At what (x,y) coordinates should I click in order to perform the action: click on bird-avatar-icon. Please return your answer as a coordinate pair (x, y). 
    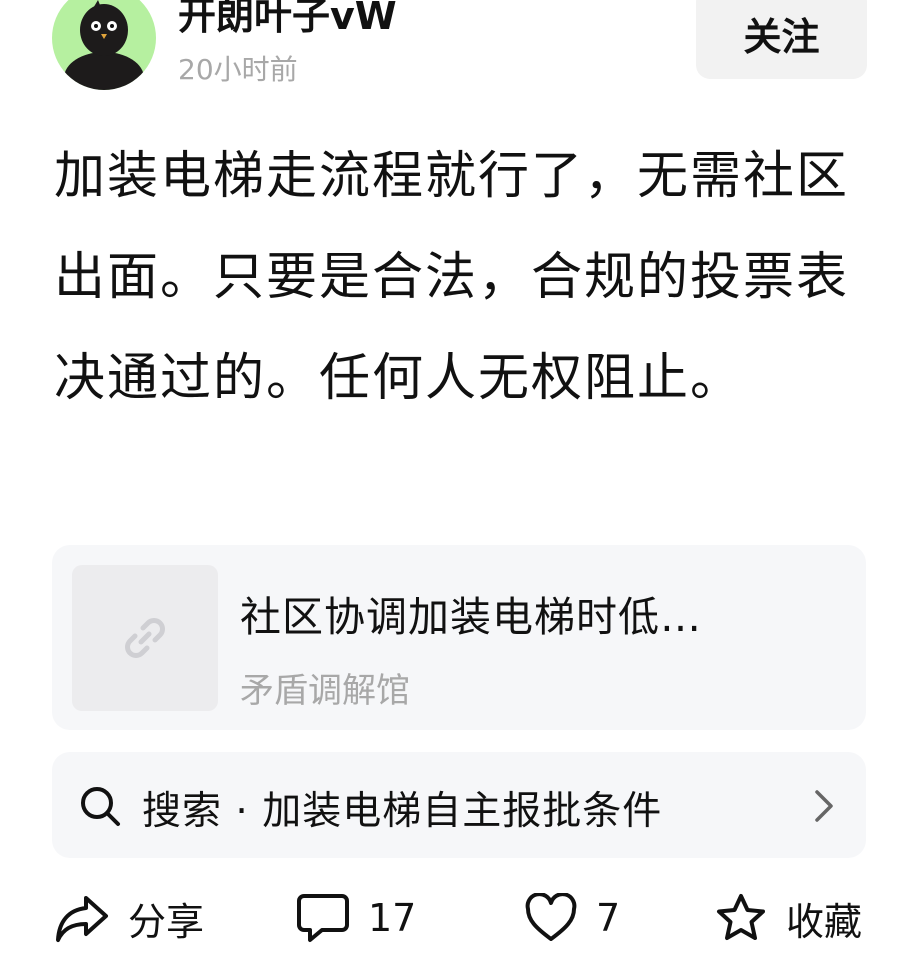
    Looking at the image, I should click on (104, 45).